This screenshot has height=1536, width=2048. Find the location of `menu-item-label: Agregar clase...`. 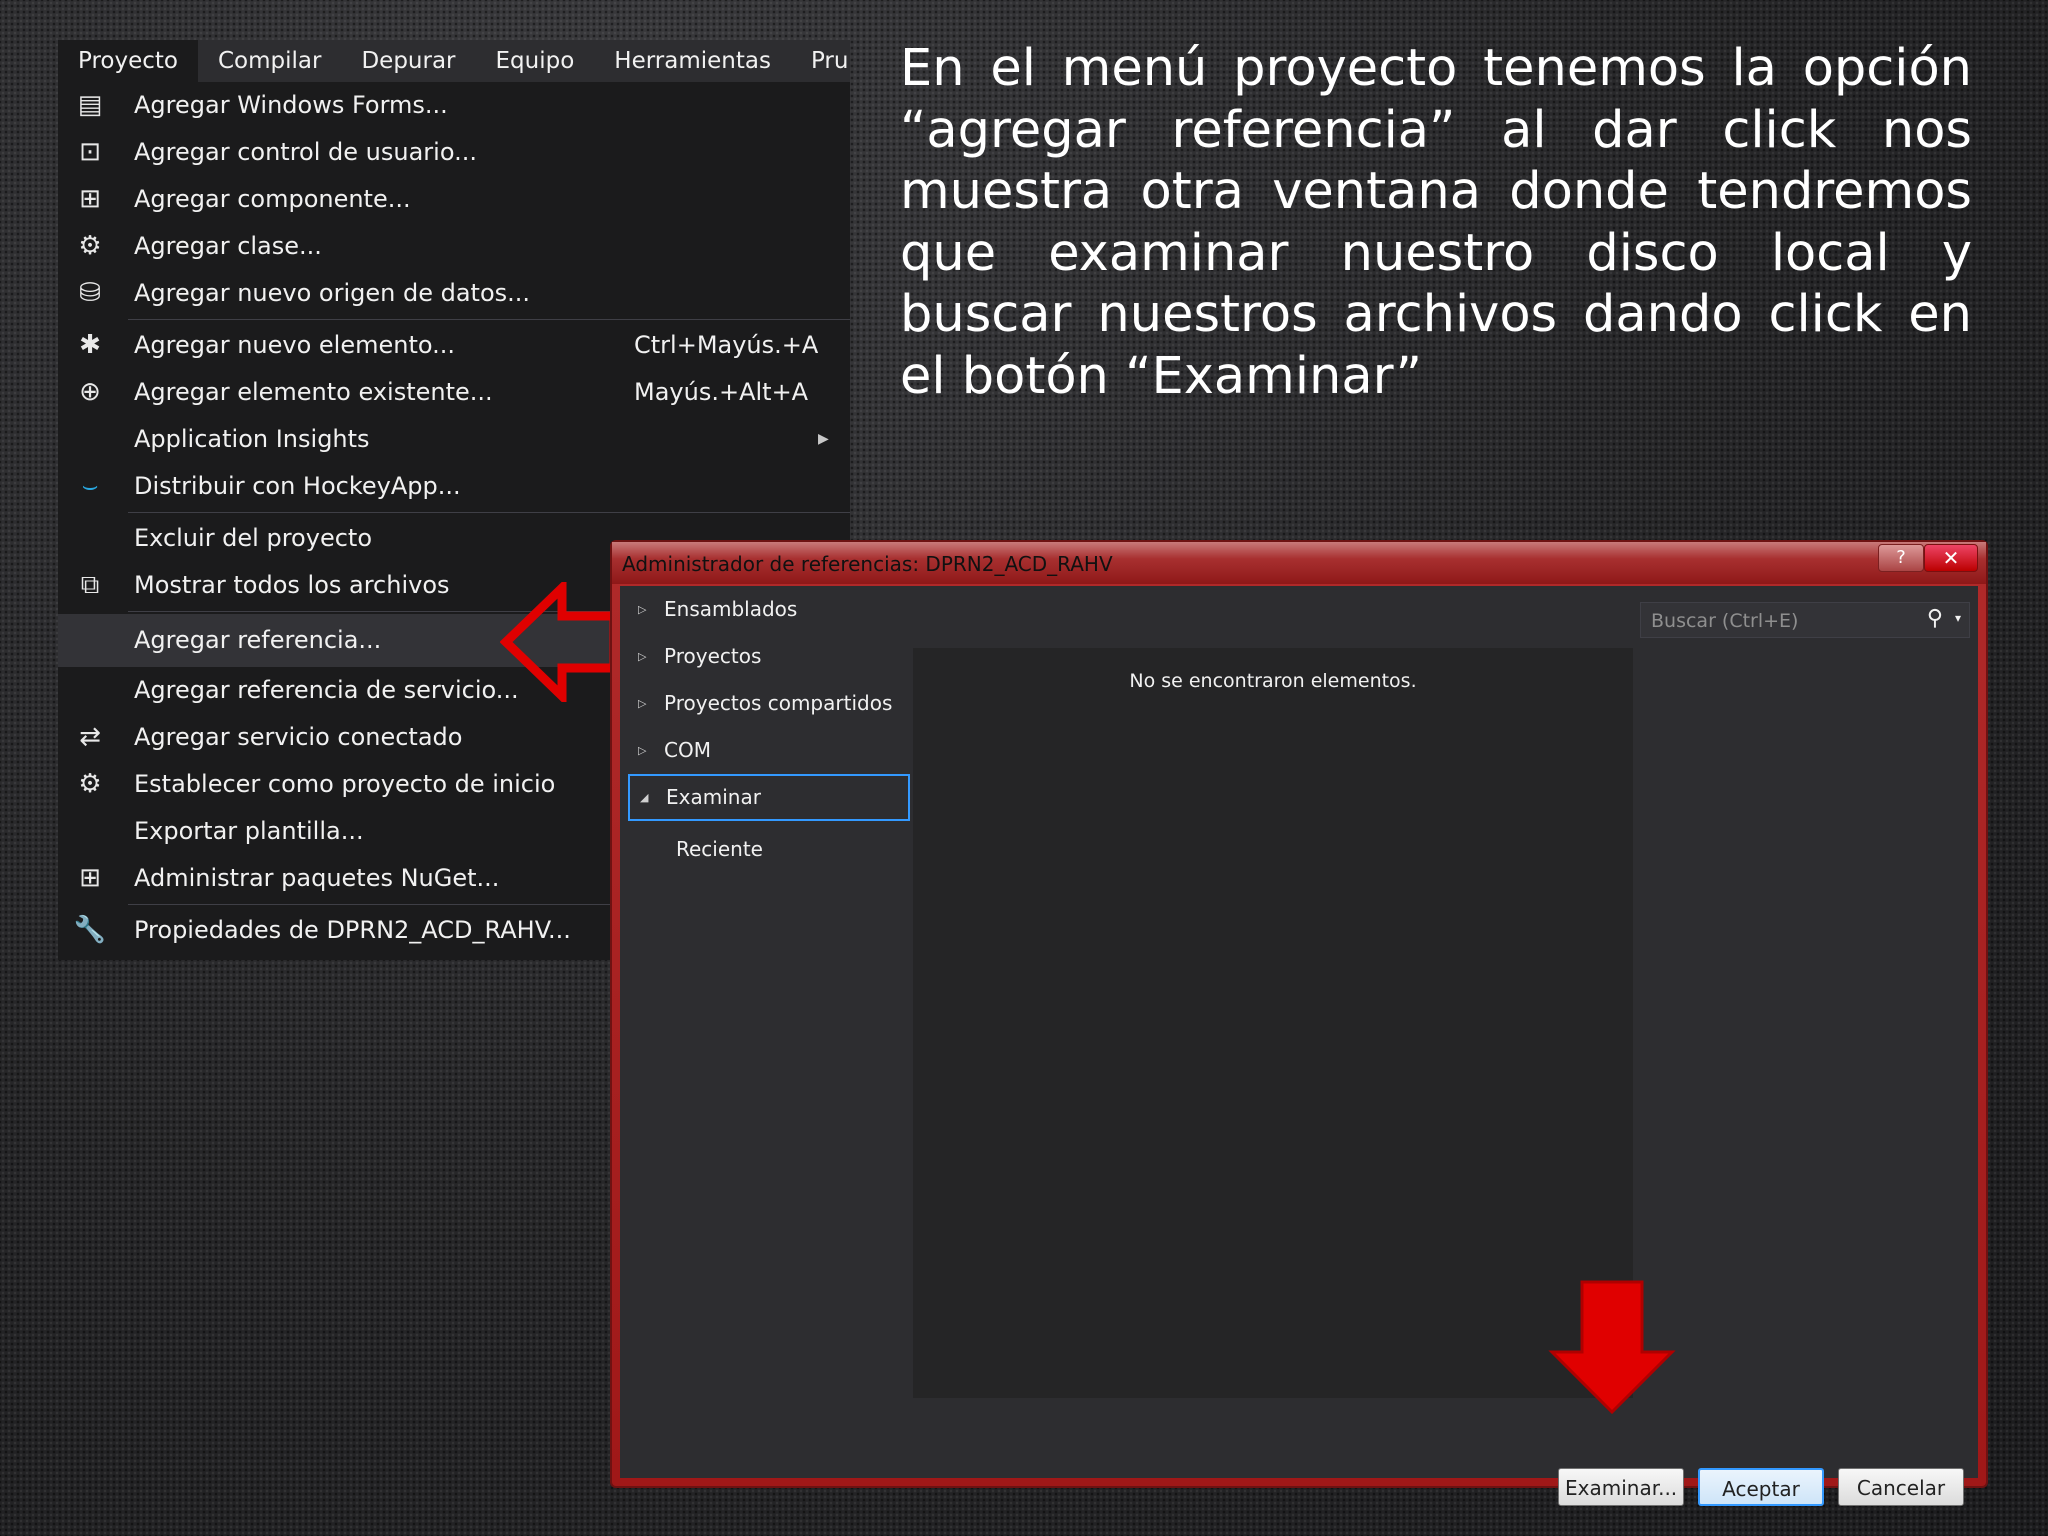

menu-item-label: Agregar clase... is located at coordinates (228, 246).